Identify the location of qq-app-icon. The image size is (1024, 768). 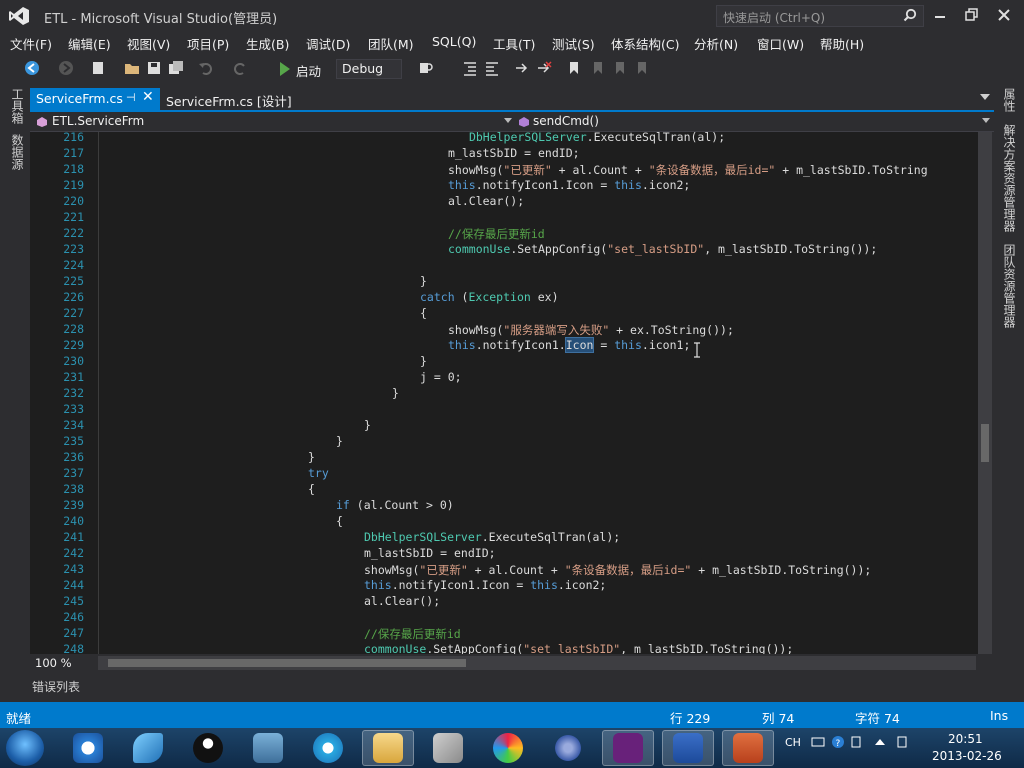
(208, 748).